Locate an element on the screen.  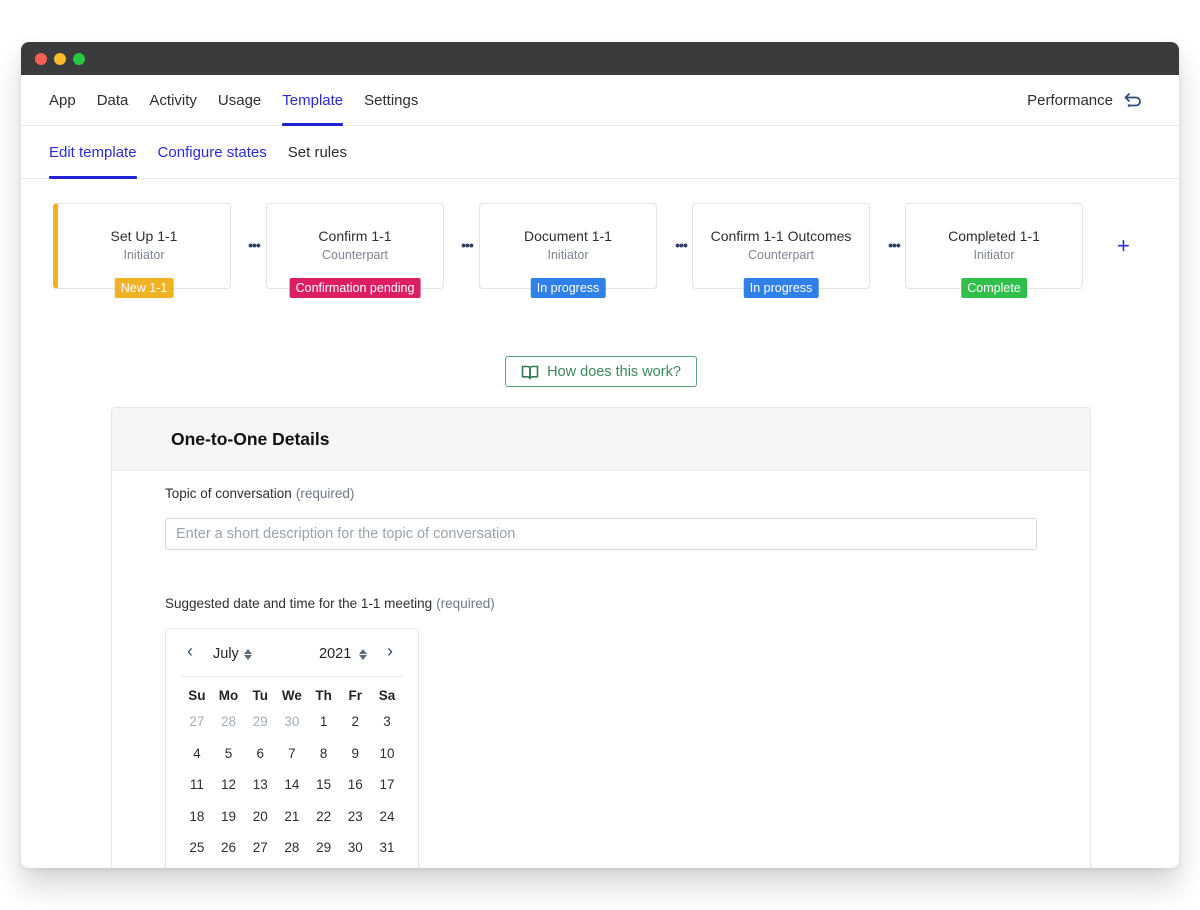
calendar-day: 7 is located at coordinates (292, 753).